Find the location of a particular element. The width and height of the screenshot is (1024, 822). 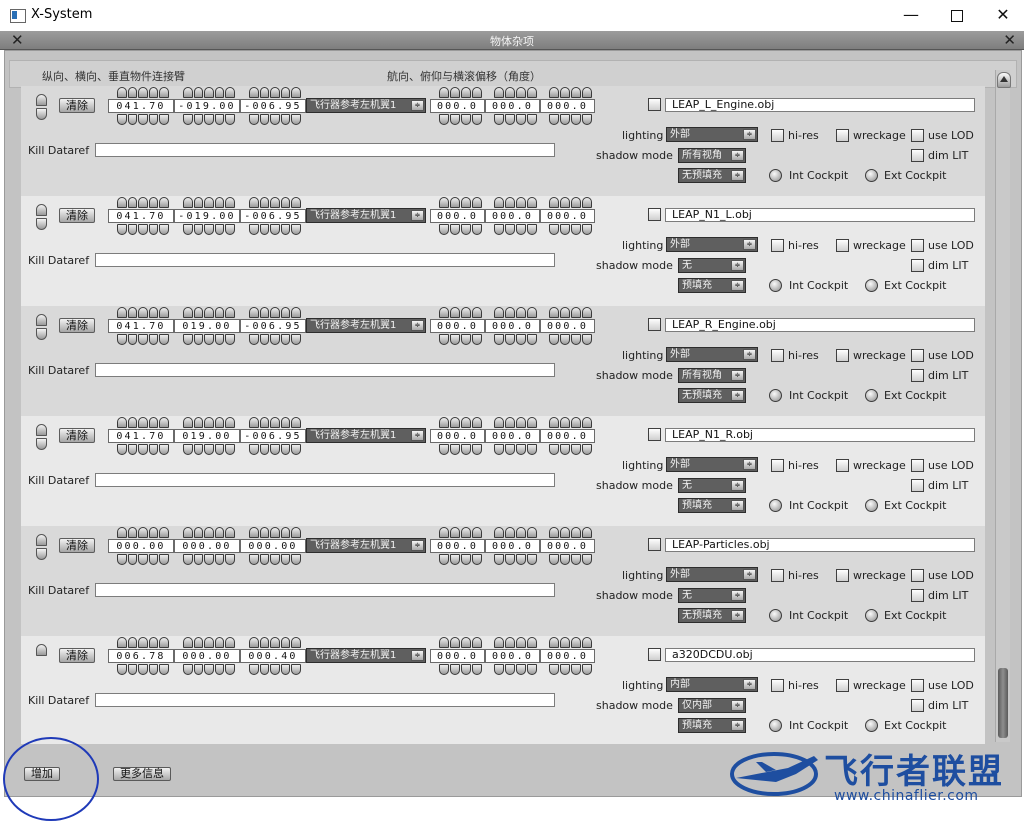

close-panel-icon-right: ✕ is located at coordinates (1009, 40).